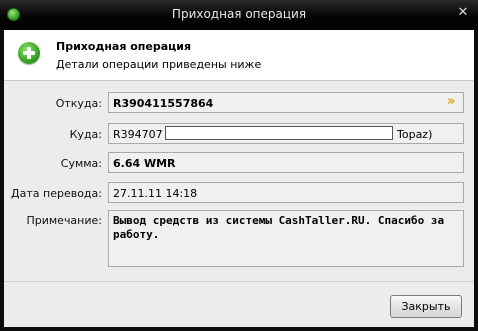 This screenshot has width=478, height=331. I want to click on plus-icon, so click(29, 53).